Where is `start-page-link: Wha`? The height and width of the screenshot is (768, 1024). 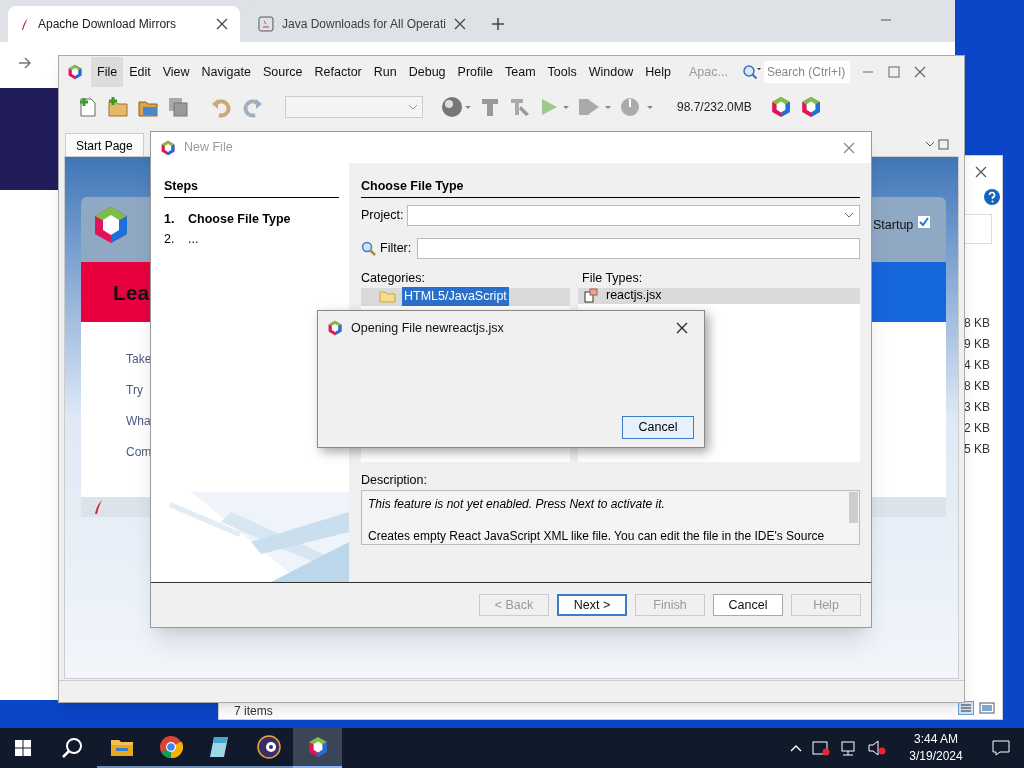
start-page-link: Wha is located at coordinates (138, 421).